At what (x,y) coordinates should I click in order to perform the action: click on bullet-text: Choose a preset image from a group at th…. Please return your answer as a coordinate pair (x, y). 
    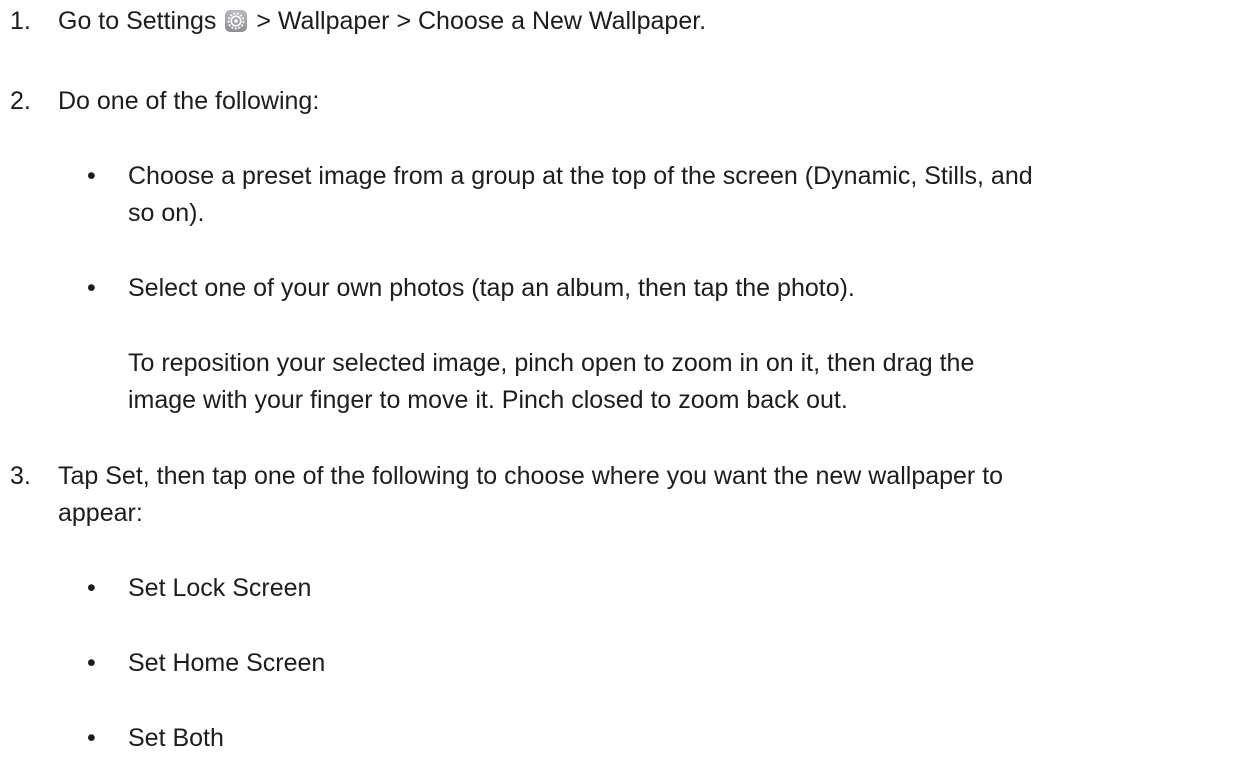
    Looking at the image, I should click on (678, 195).